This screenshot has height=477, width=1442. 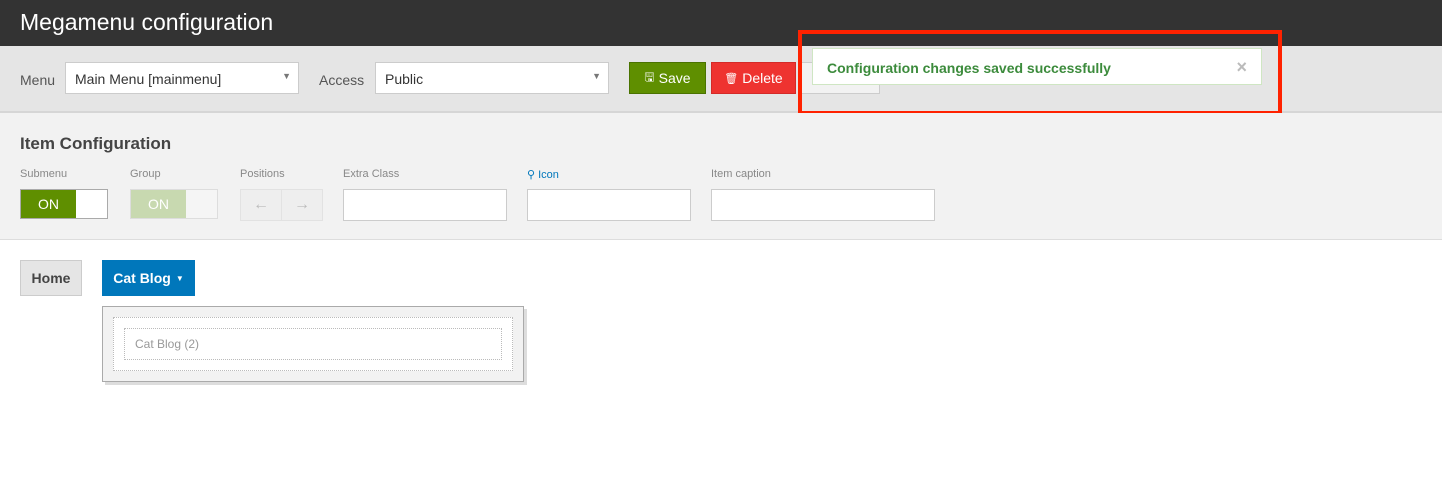 I want to click on dropdown-column-item: Cat Blog (2), so click(x=313, y=344).